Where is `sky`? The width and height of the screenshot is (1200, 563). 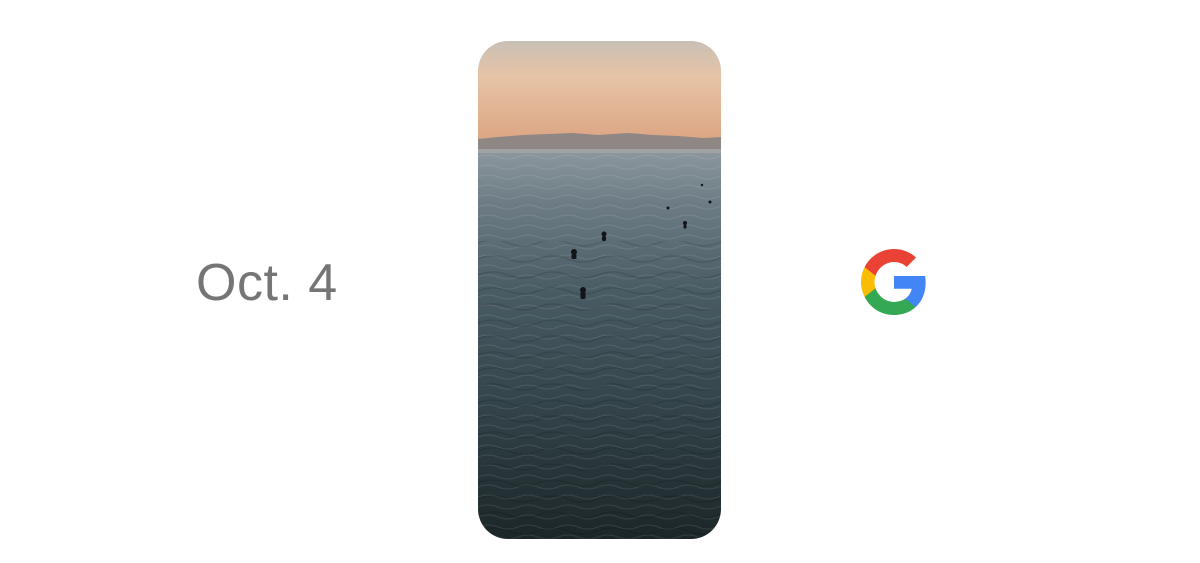
sky is located at coordinates (599, 91).